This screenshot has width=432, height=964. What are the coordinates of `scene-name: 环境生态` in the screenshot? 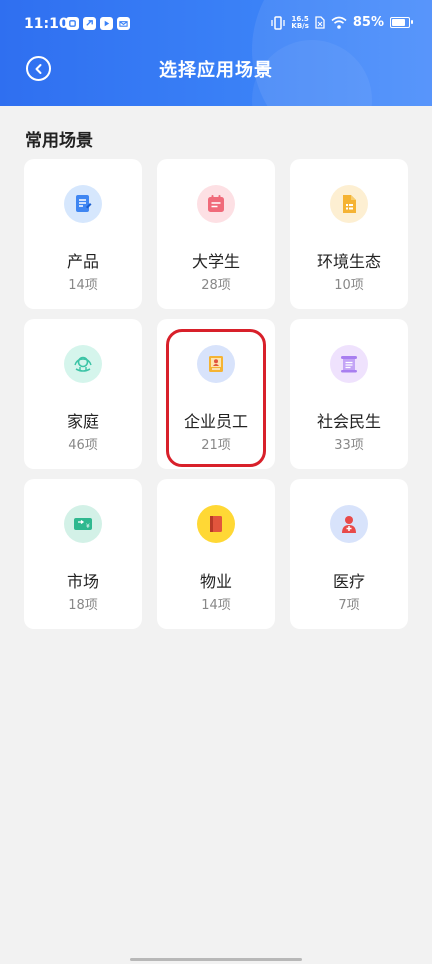 It's located at (348, 261).